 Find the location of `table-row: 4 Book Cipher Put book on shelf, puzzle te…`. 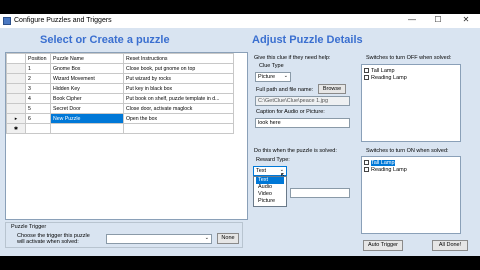

table-row: 4 Book Cipher Put book on shelf, puzzle te… is located at coordinates (120, 98).